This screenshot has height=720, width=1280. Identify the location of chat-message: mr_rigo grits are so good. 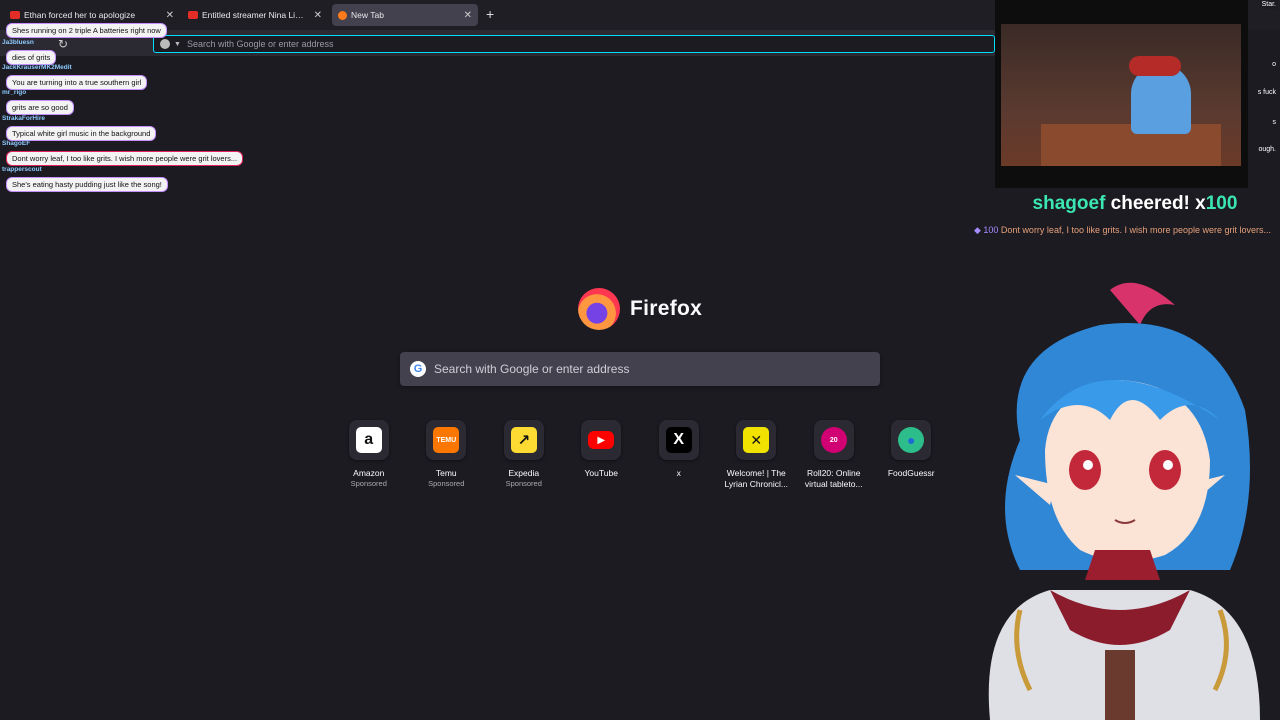
(37, 102).